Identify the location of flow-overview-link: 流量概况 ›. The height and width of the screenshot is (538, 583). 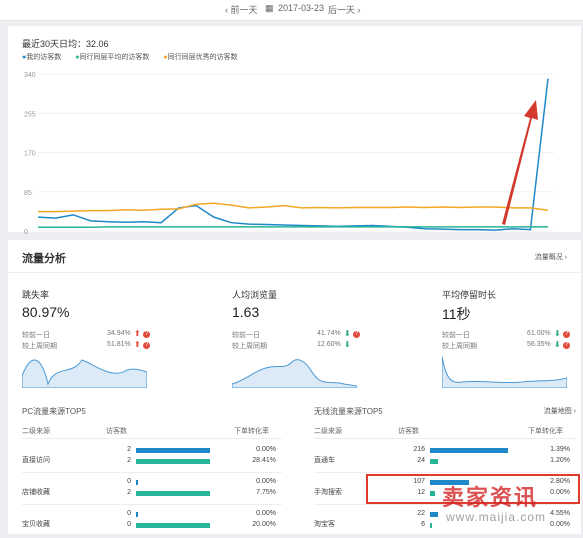
(551, 257).